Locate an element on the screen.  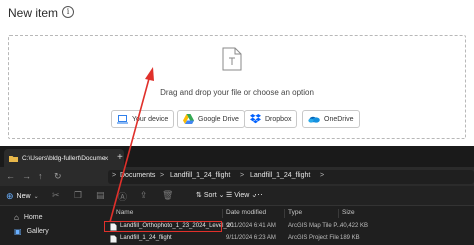
info-icon-glyph: i is located at coordinates (68, 11).